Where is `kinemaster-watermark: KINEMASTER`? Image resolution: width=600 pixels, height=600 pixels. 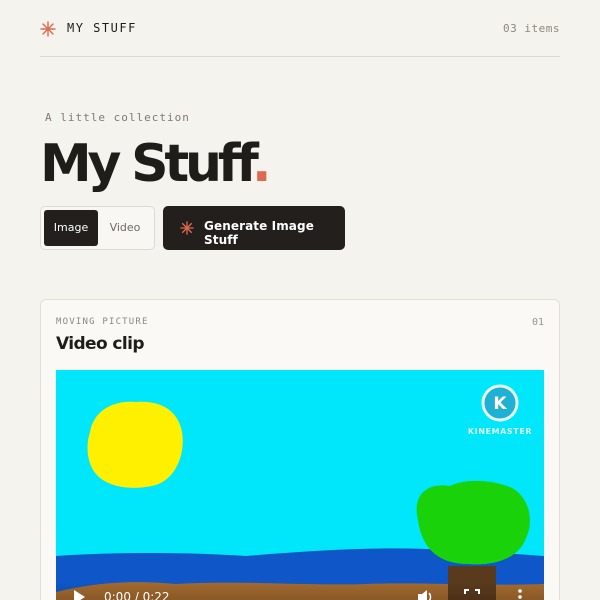 kinemaster-watermark: KINEMASTER is located at coordinates (500, 431).